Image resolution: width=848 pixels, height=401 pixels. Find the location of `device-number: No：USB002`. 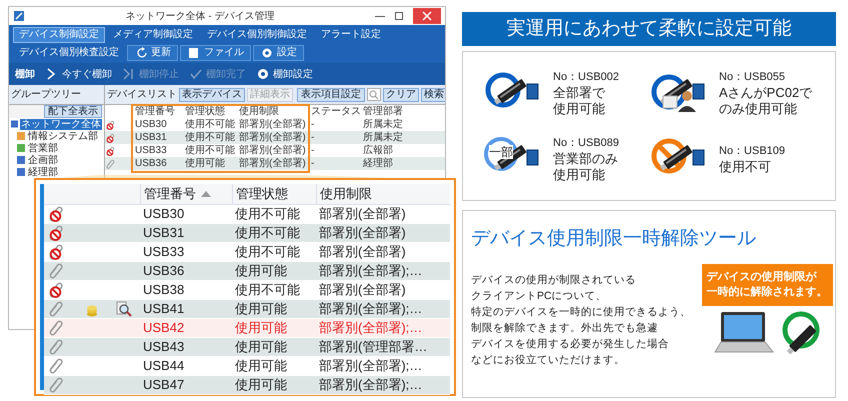

device-number: No：USB002 is located at coordinates (586, 77).